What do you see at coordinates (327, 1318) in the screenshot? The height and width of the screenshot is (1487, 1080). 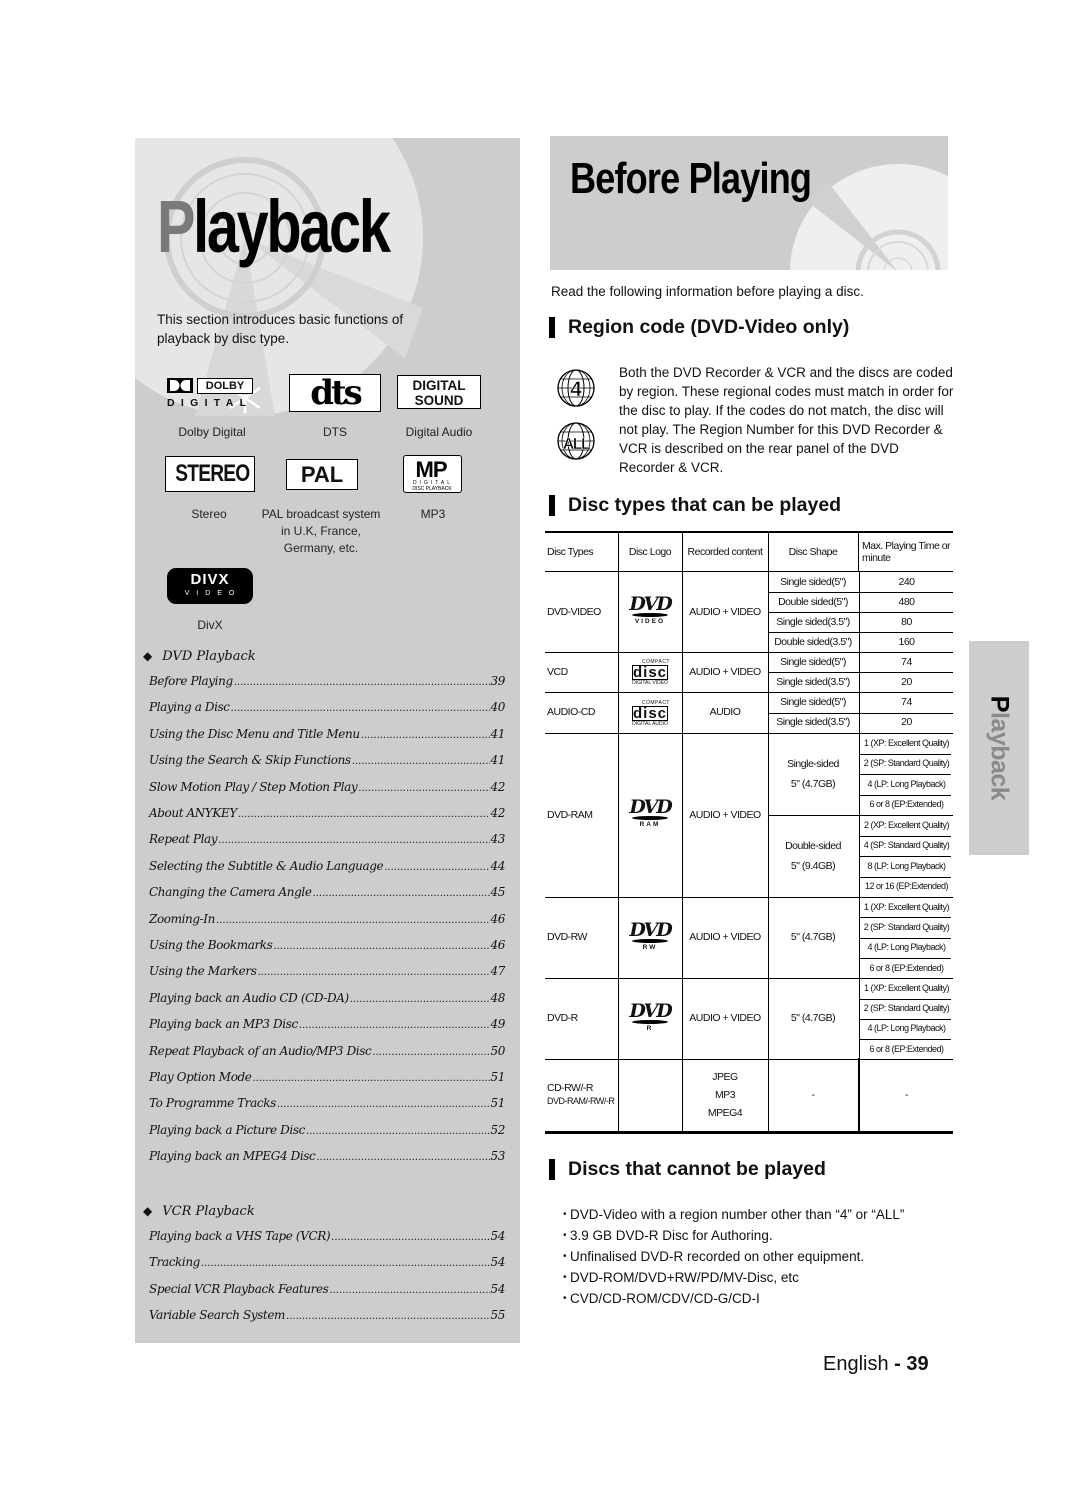 I see `toc-entry: Variable Search System 55` at bounding box center [327, 1318].